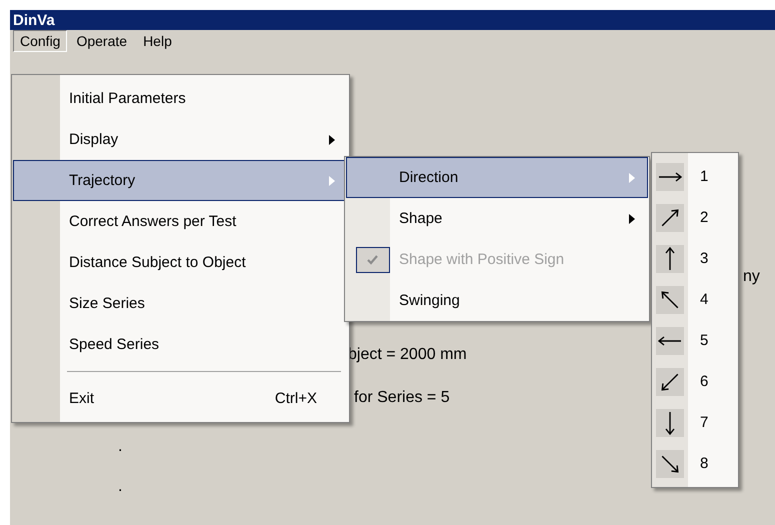  Describe the element at coordinates (497, 177) in the screenshot. I see `menu-item: Direction` at that location.